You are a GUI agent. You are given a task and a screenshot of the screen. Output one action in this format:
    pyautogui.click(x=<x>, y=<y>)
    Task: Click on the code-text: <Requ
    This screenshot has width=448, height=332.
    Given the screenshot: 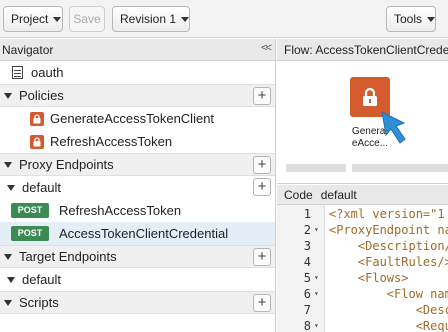 What is the action you would take?
    pyautogui.click(x=388, y=325)
    